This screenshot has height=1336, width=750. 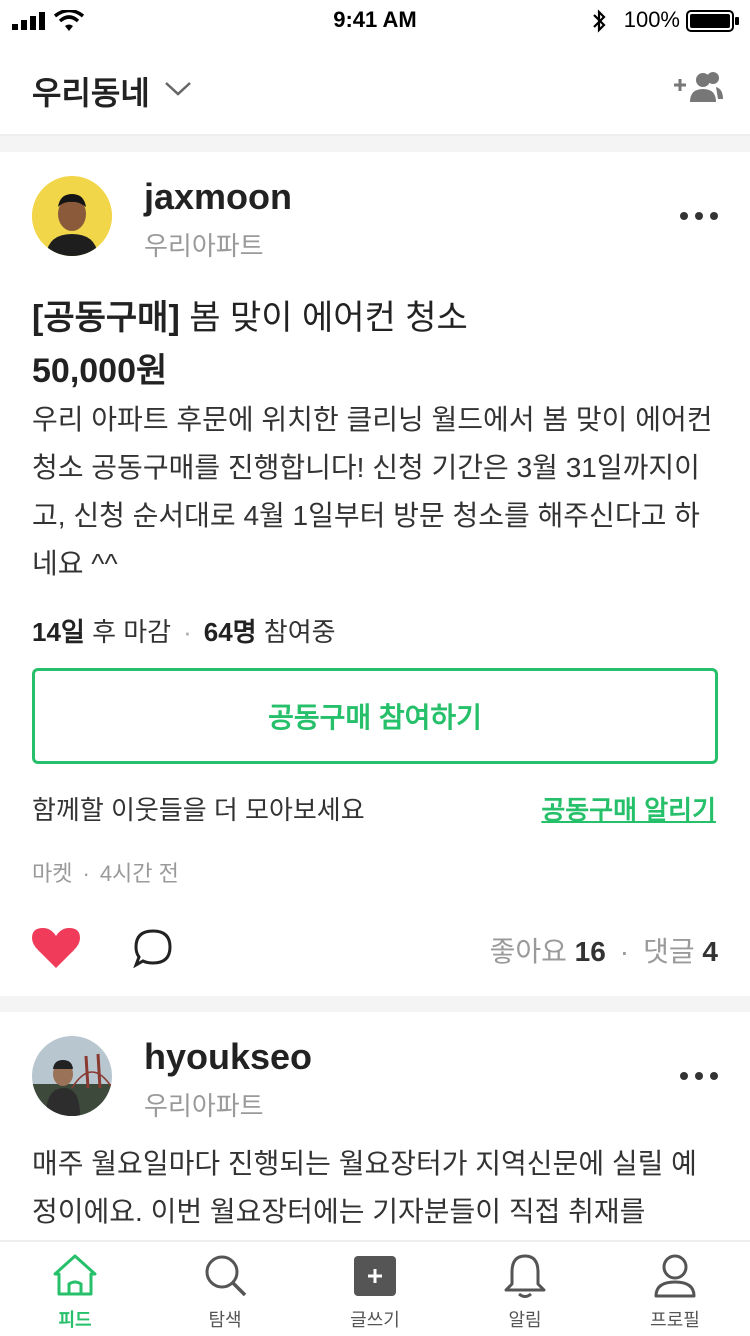 I want to click on post-counts: 좋아요 16 · 댓글 4, so click(x=603, y=951).